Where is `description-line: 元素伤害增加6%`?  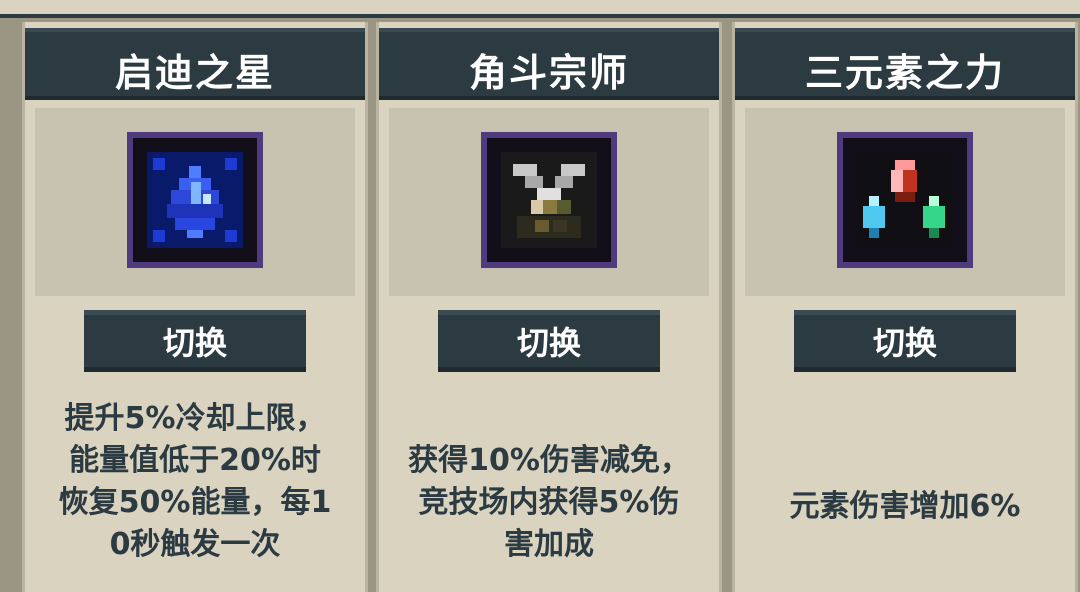
description-line: 元素伤害增加6% is located at coordinates (905, 506).